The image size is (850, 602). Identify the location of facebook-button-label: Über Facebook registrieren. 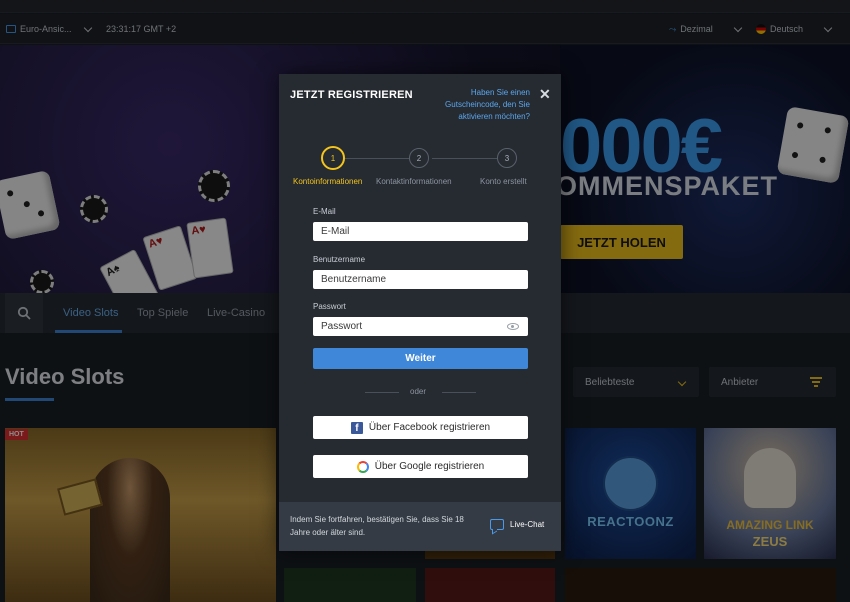
(429, 427).